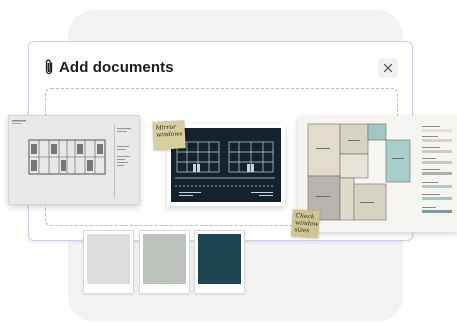  I want to click on floor-plan-drawing, so click(71, 159).